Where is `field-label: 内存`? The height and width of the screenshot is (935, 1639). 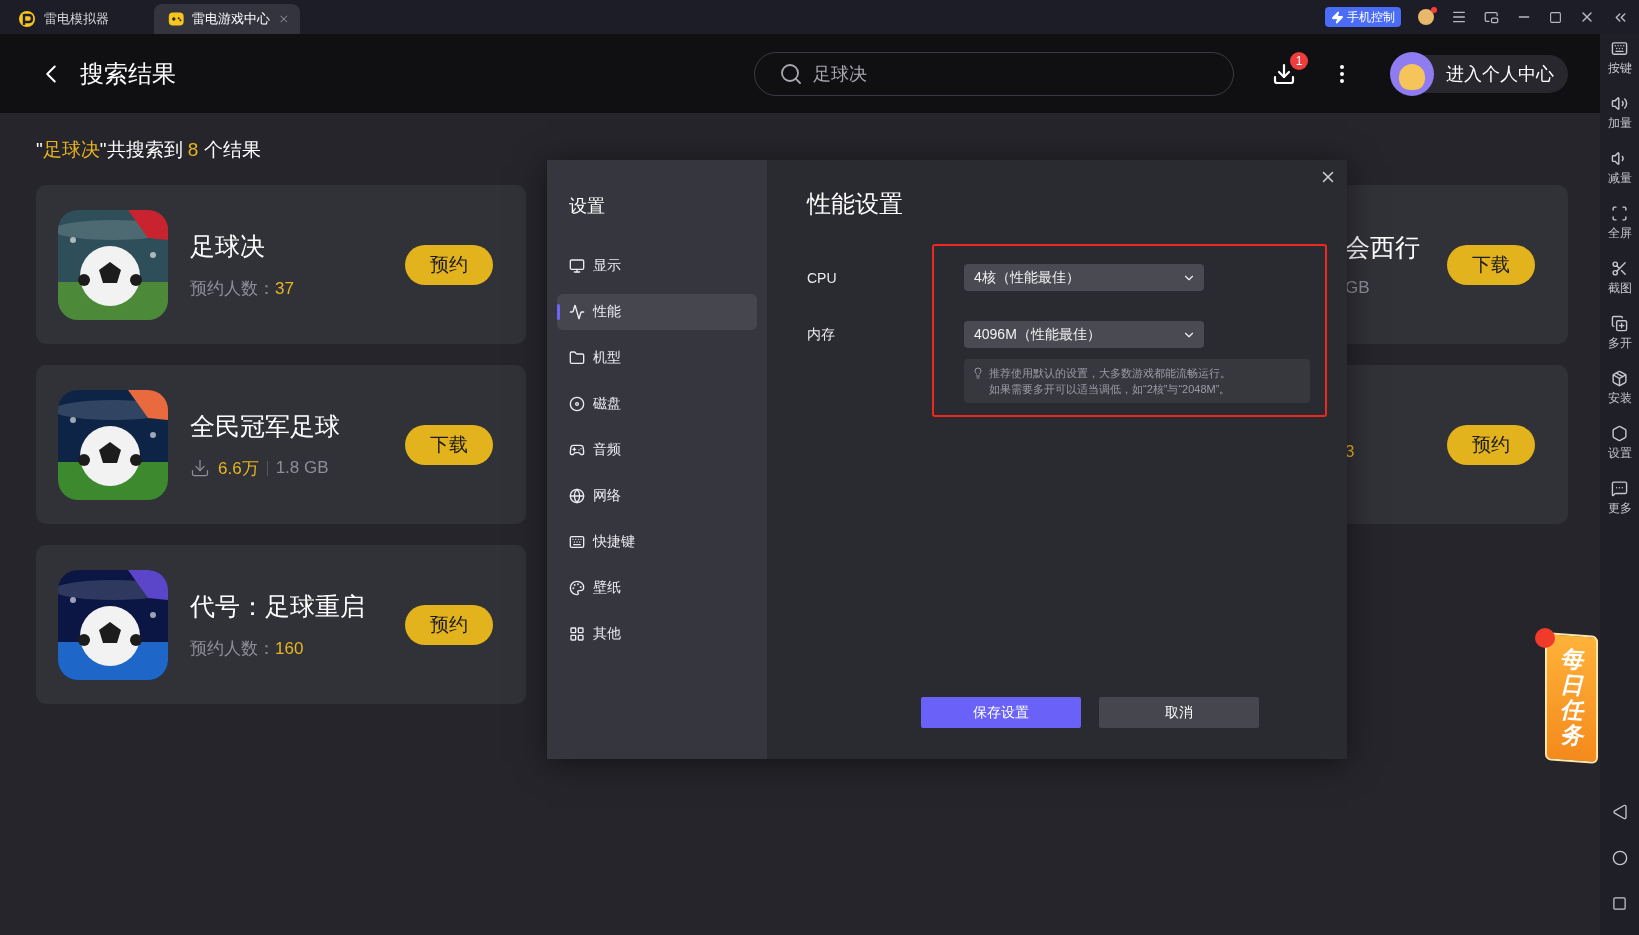 field-label: 内存 is located at coordinates (821, 334).